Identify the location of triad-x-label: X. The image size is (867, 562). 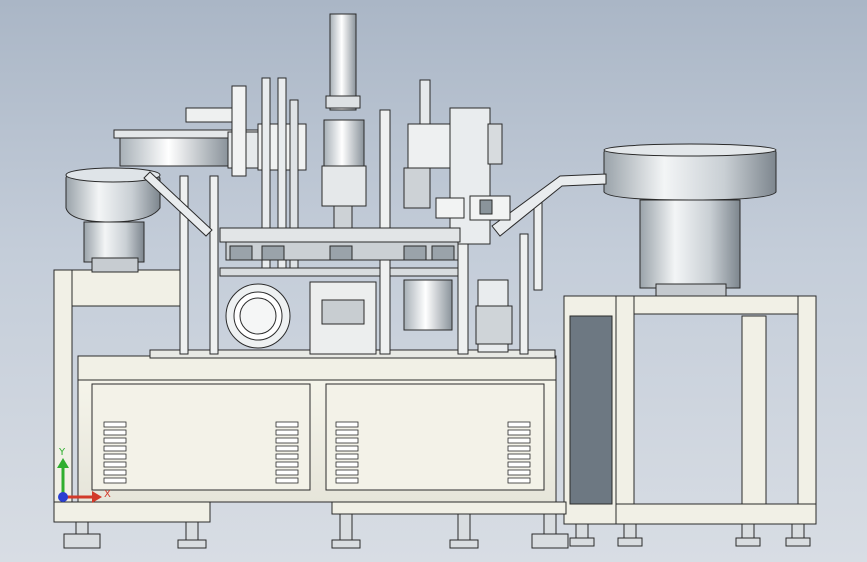
(107, 494).